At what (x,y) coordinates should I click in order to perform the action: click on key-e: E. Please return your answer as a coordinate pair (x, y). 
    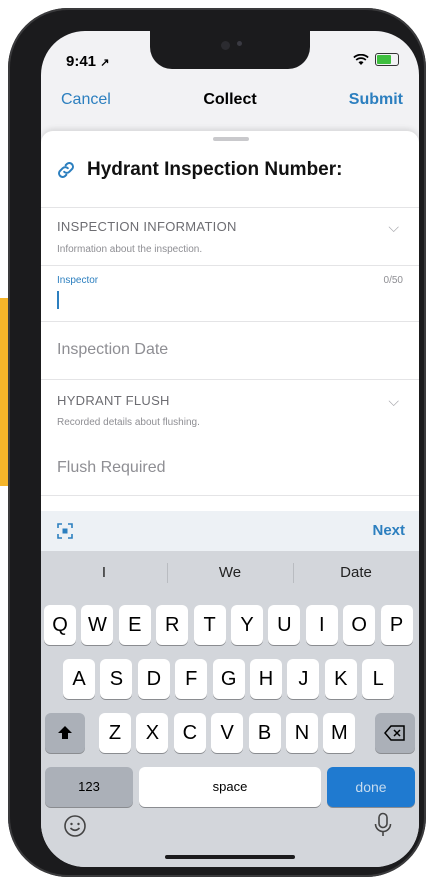
    Looking at the image, I should click on (134, 625).